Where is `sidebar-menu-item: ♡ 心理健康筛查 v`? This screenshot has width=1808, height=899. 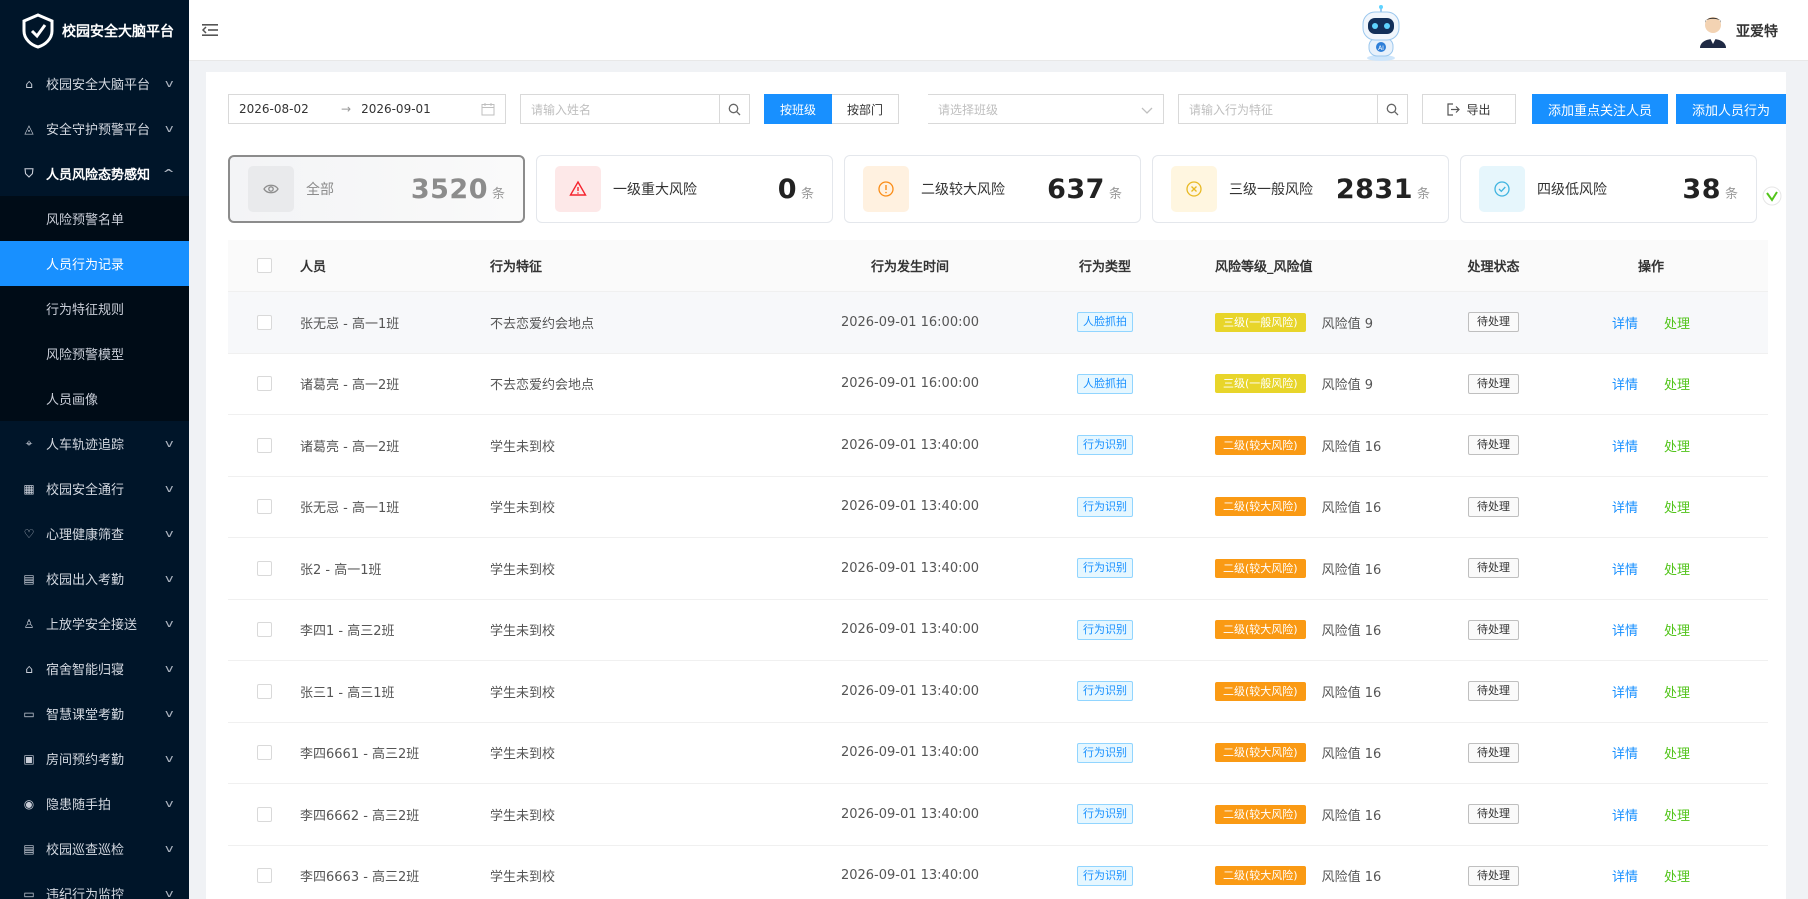
sidebar-menu-item: ♡ 心理健康筛查 v is located at coordinates (94, 533).